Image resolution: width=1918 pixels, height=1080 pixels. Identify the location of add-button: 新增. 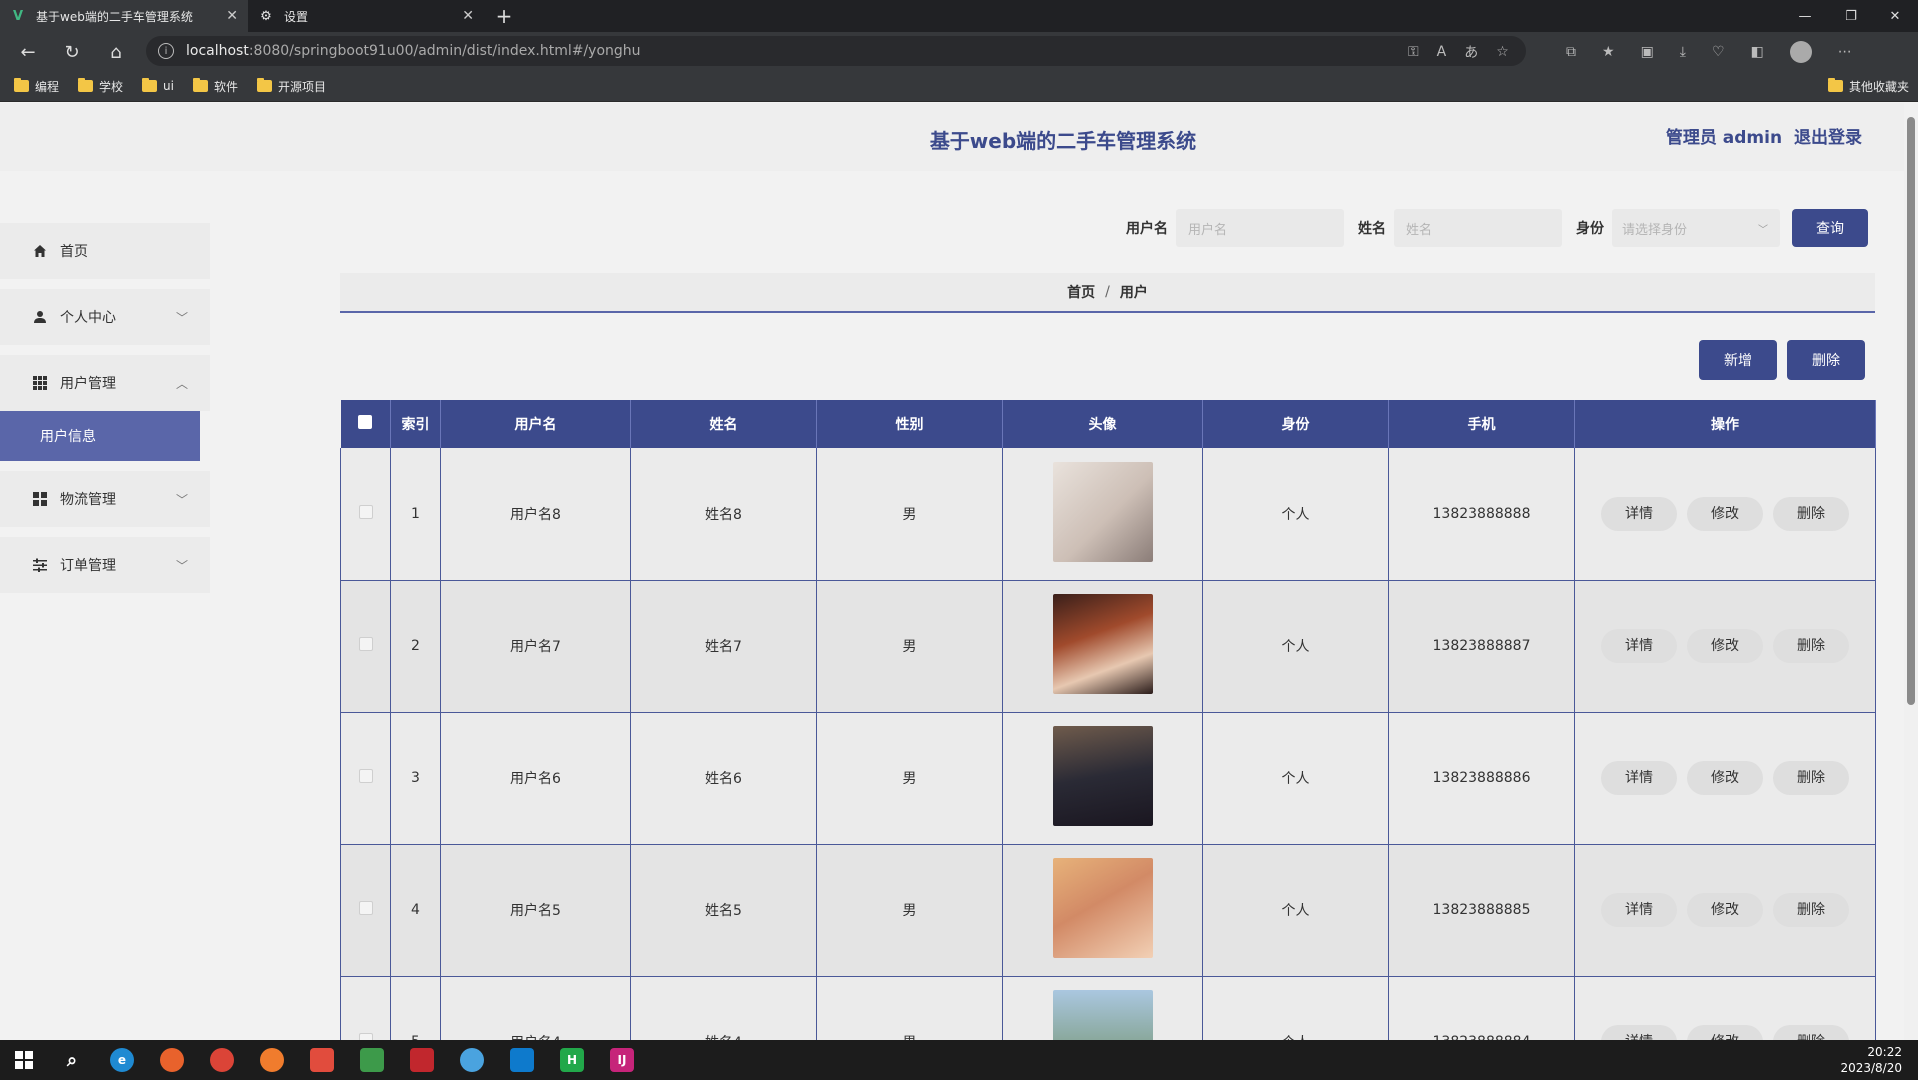
(1738, 360).